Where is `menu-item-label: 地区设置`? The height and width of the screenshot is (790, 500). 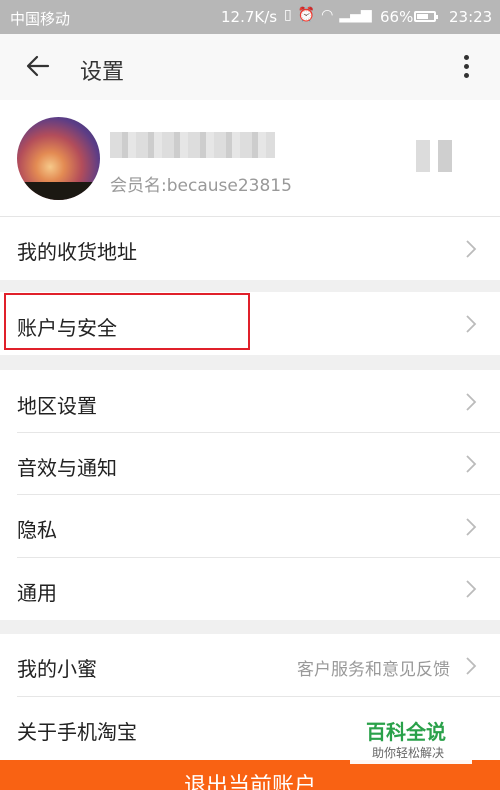
menu-item-label: 地区设置 is located at coordinates (57, 406).